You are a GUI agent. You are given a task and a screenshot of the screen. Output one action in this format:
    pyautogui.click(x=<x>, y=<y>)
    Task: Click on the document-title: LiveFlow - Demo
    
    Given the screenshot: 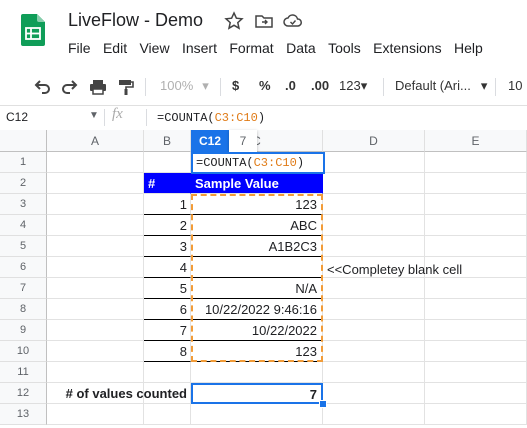 What is the action you would take?
    pyautogui.click(x=135, y=20)
    